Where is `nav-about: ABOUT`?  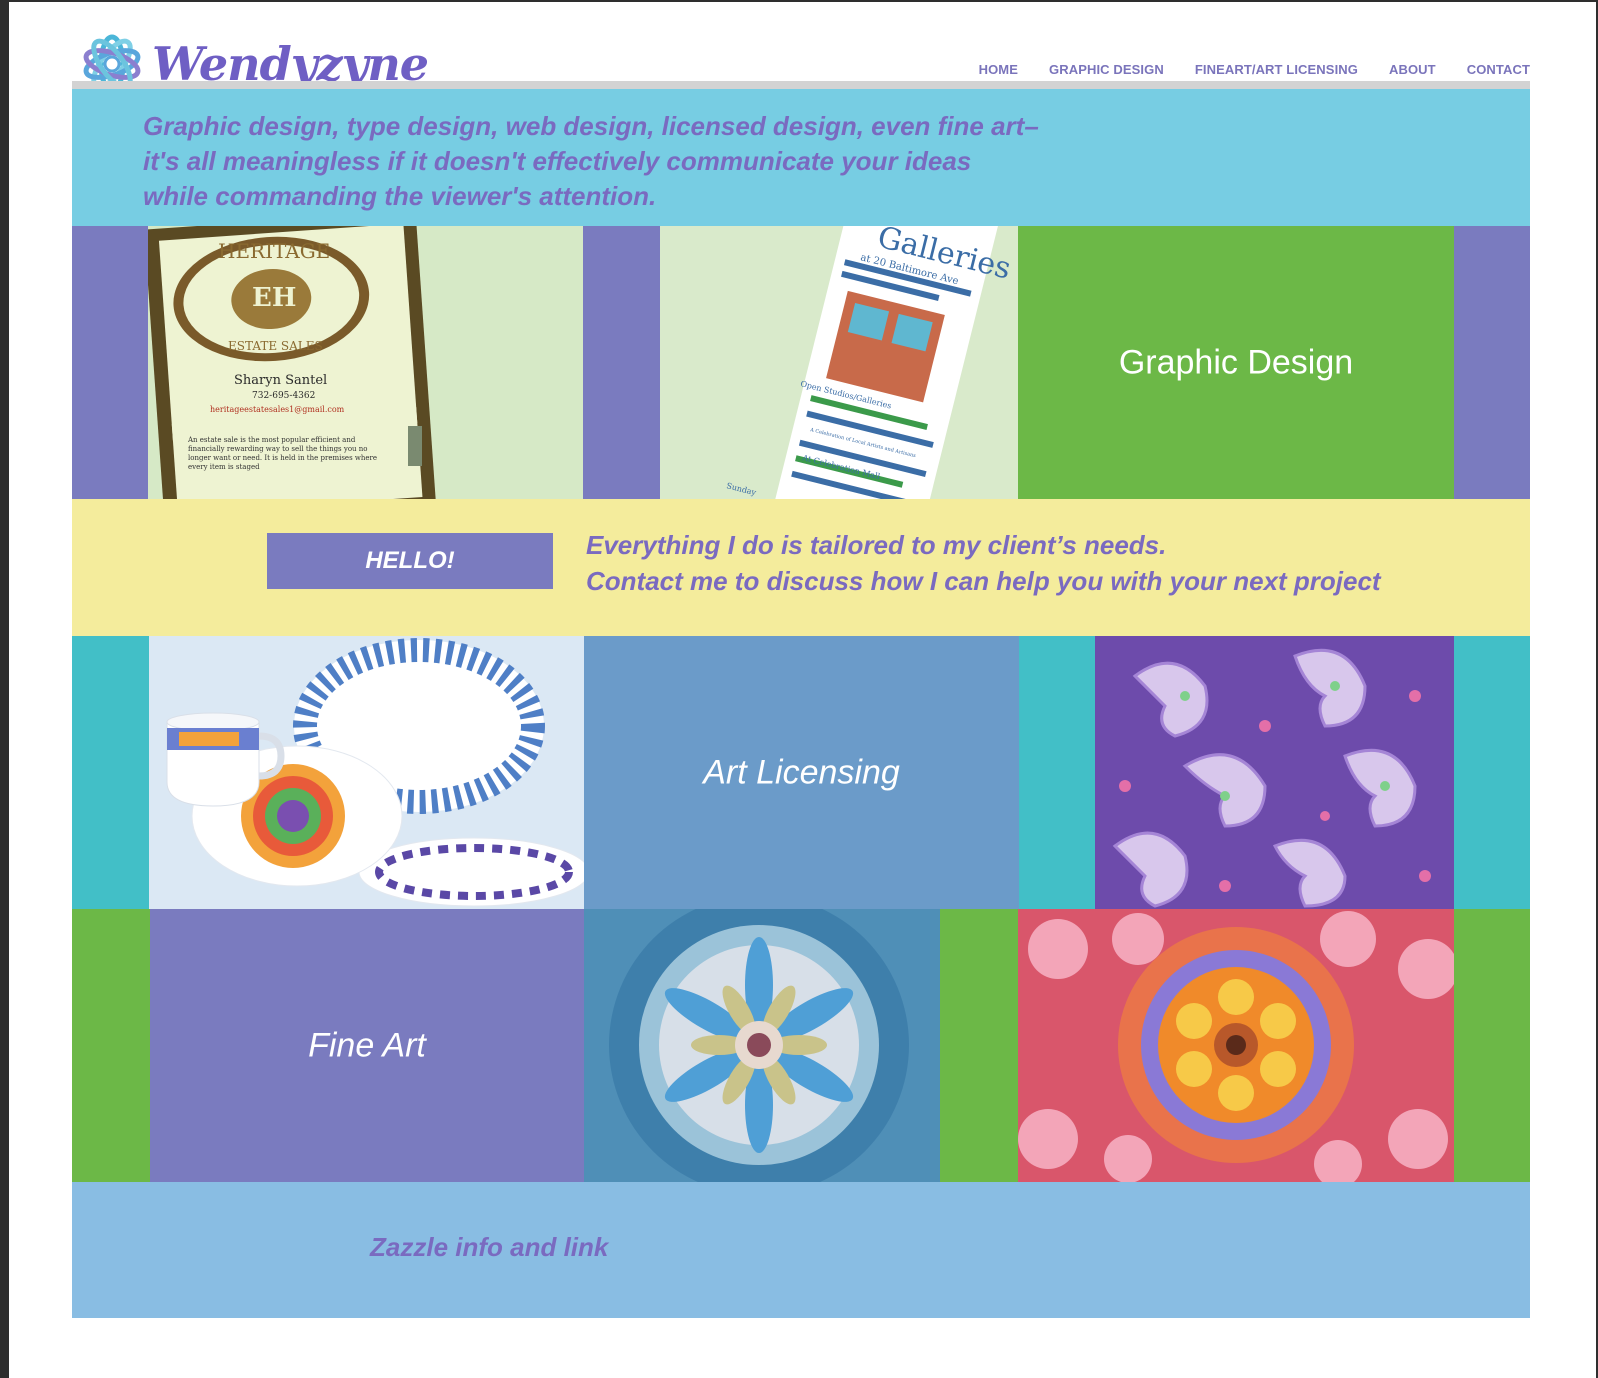
nav-about: ABOUT is located at coordinates (1412, 69).